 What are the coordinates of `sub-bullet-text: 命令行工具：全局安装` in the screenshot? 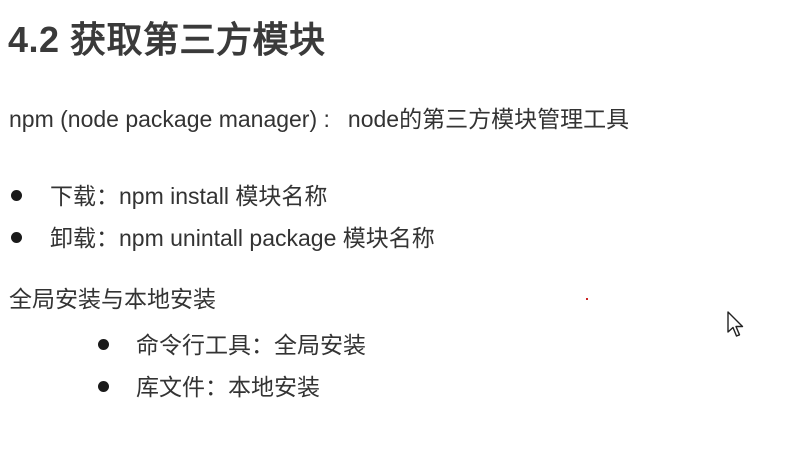 It's located at (251, 345).